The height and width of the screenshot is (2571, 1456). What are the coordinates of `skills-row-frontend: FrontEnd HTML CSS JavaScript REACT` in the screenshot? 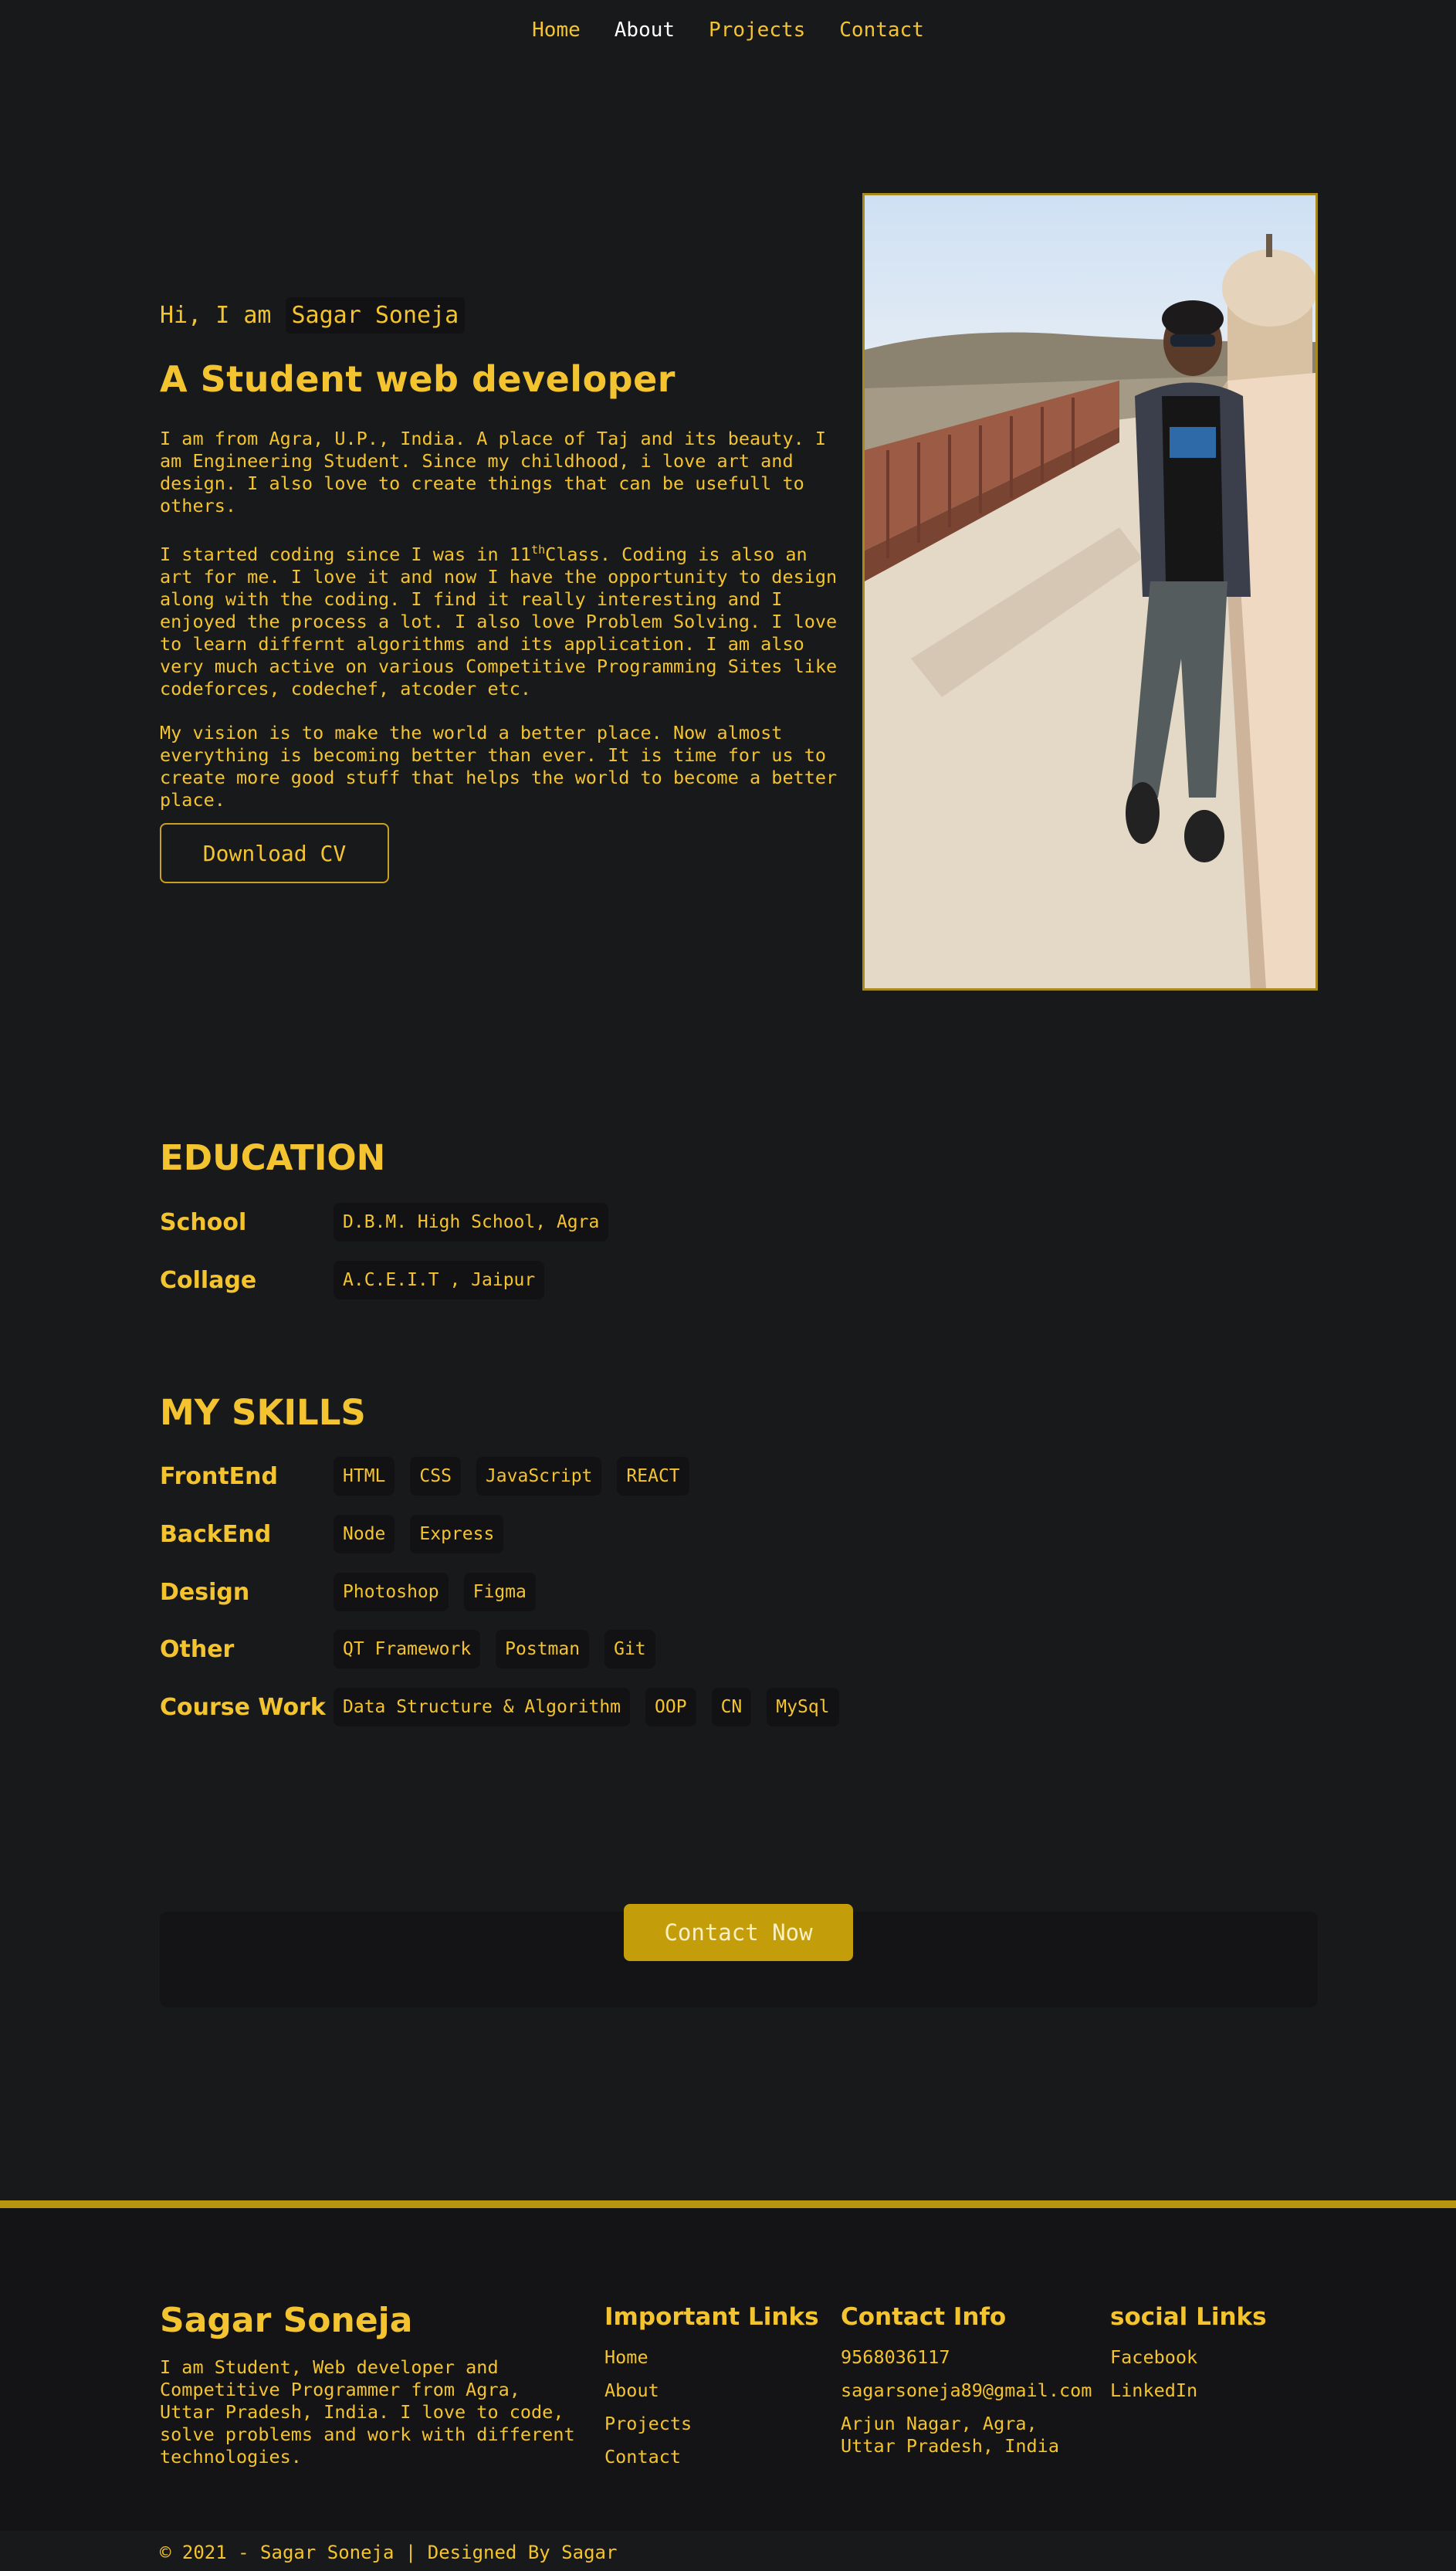 It's located at (424, 1476).